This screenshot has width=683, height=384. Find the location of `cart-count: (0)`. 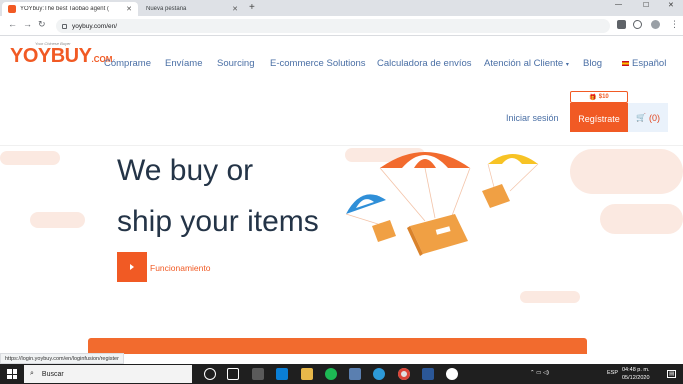

cart-count: (0) is located at coordinates (654, 117).